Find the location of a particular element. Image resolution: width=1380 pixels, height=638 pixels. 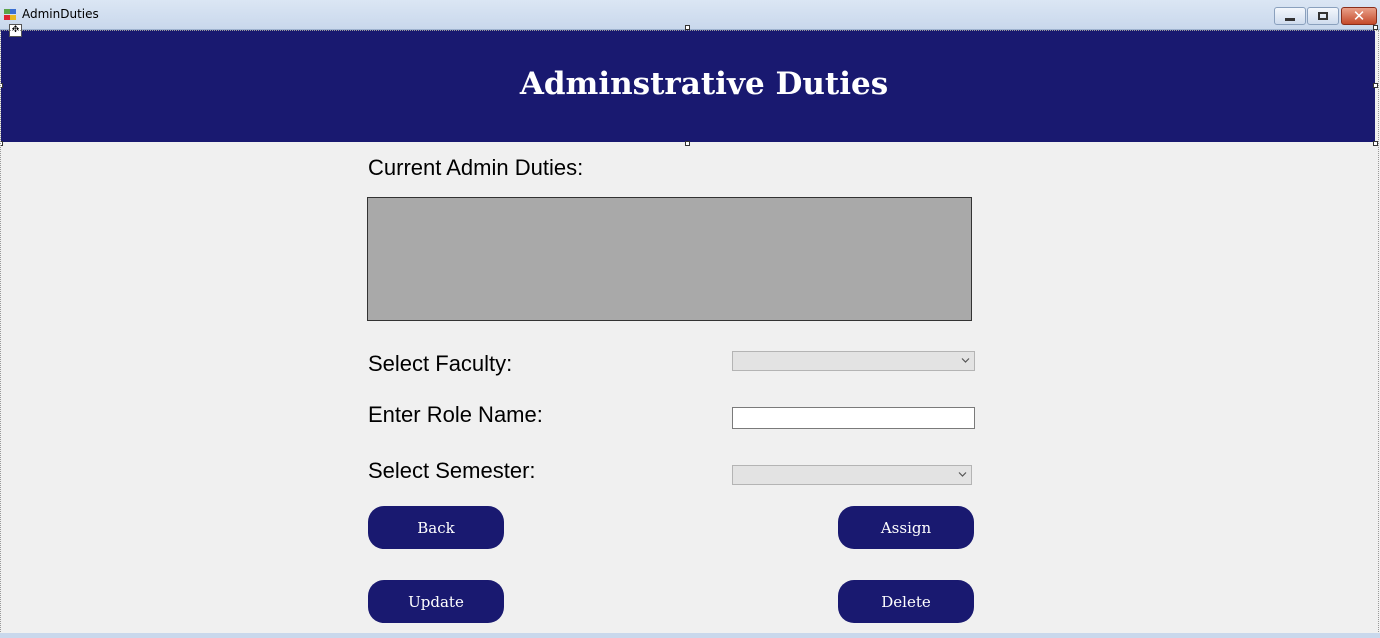

close-icon: ✕ is located at coordinates (1359, 15).